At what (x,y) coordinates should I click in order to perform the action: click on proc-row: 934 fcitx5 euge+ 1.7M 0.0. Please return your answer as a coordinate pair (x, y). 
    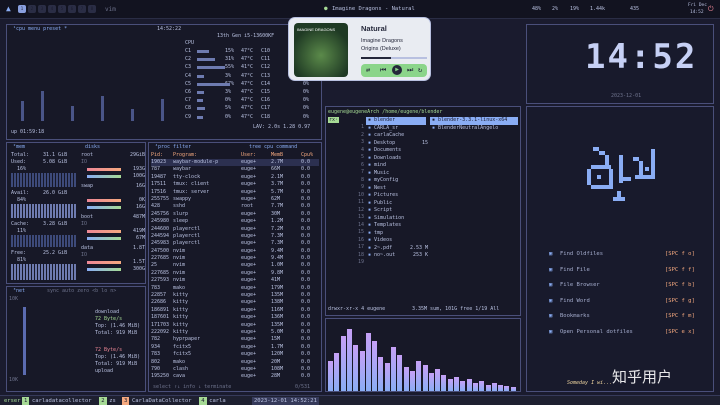
    Looking at the image, I should click on (235, 347).